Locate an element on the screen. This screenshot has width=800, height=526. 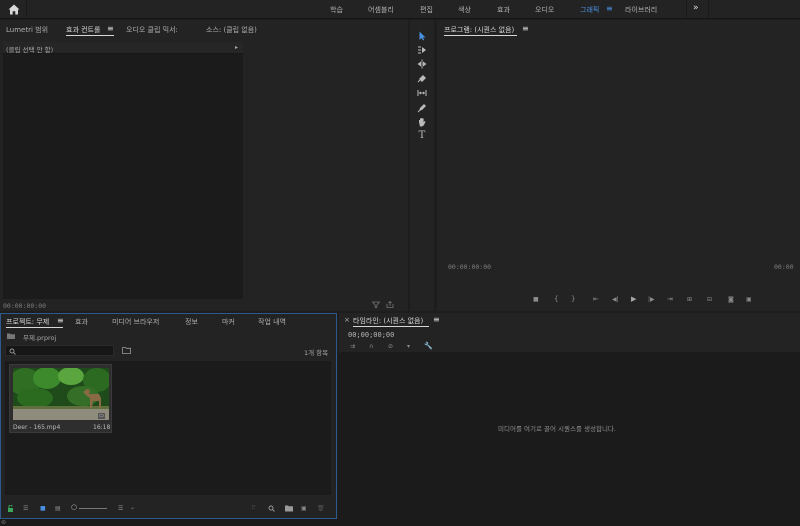
video-badge-icon: ▭ is located at coordinates (101, 416).